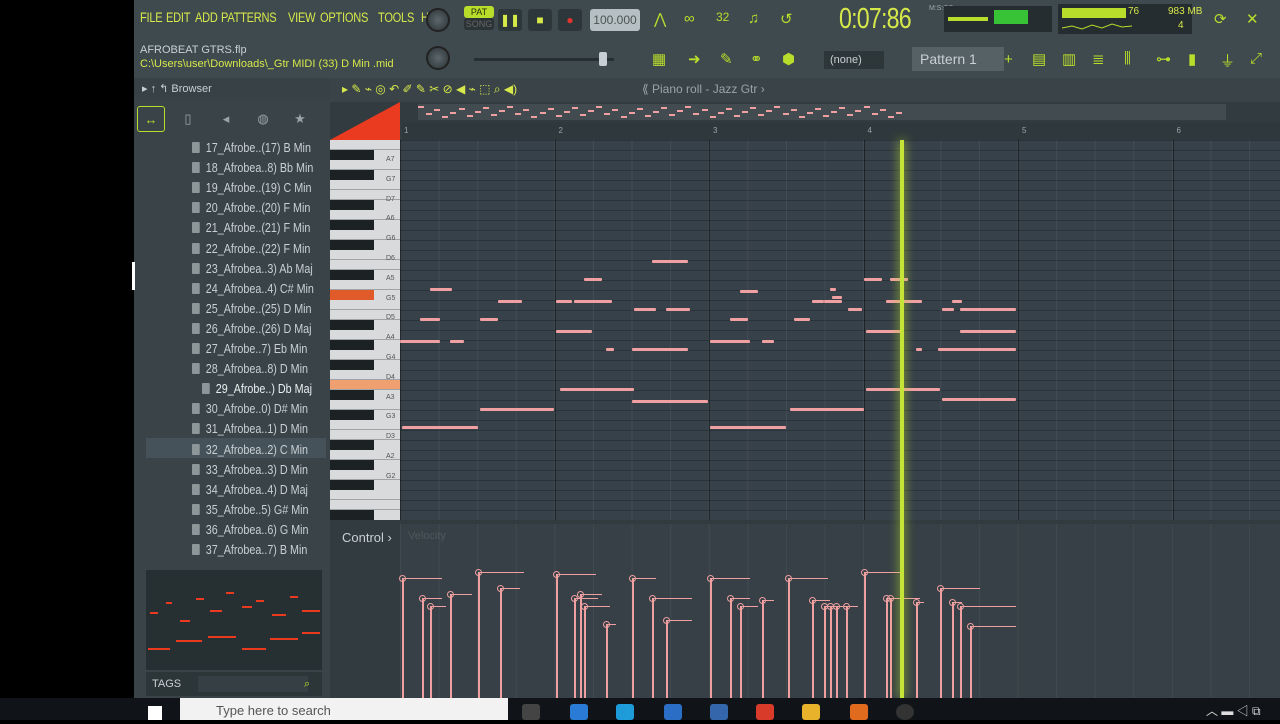  What do you see at coordinates (251, 228) in the screenshot?
I see `browser-item: 21_Afrobe..(21) F Min` at bounding box center [251, 228].